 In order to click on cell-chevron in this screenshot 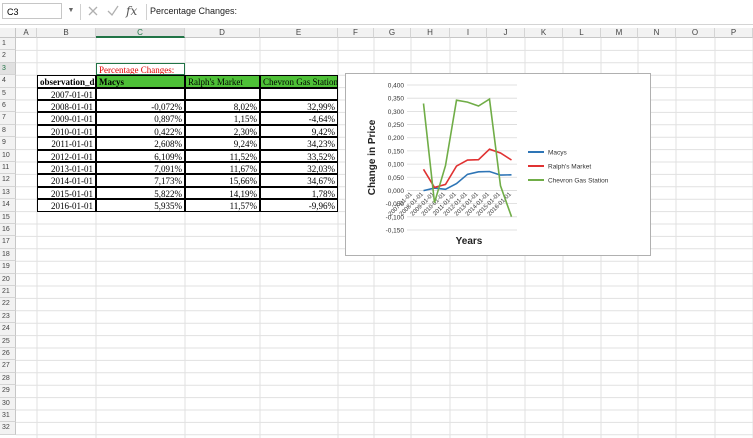, I will do `click(299, 93)`.